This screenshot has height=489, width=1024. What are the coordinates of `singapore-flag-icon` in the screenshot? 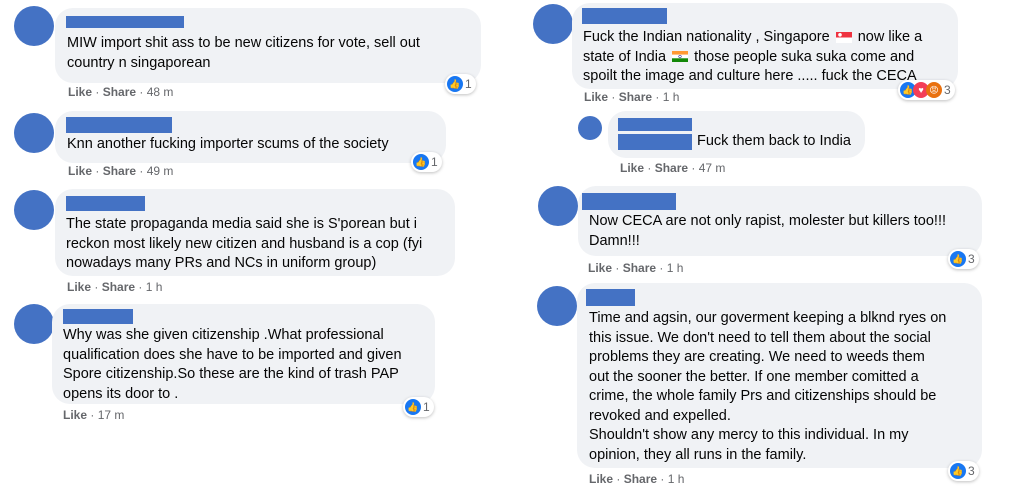 It's located at (843, 37).